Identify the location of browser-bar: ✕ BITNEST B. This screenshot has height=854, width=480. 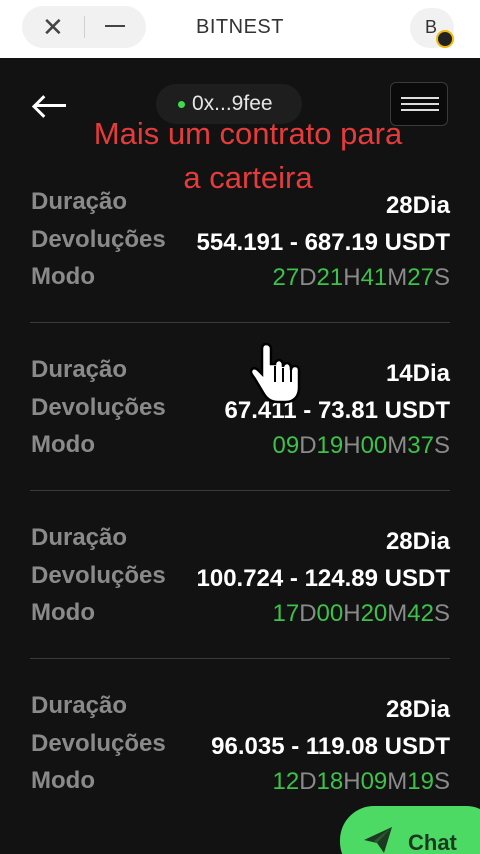
(240, 29).